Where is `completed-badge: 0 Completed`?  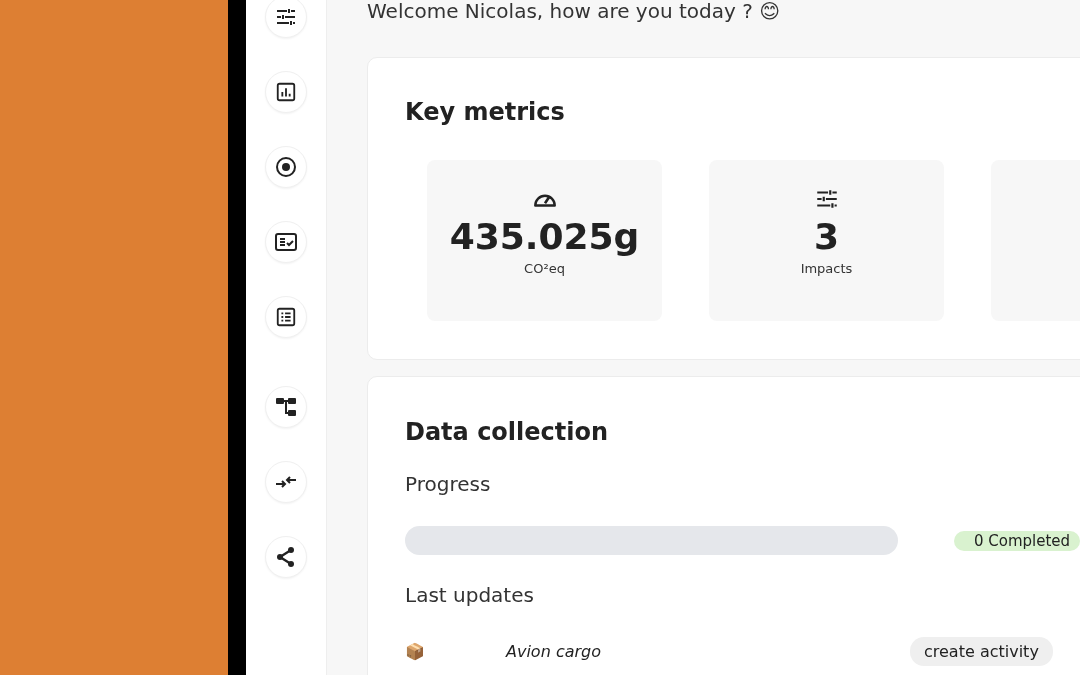 completed-badge: 0 Completed is located at coordinates (1017, 540).